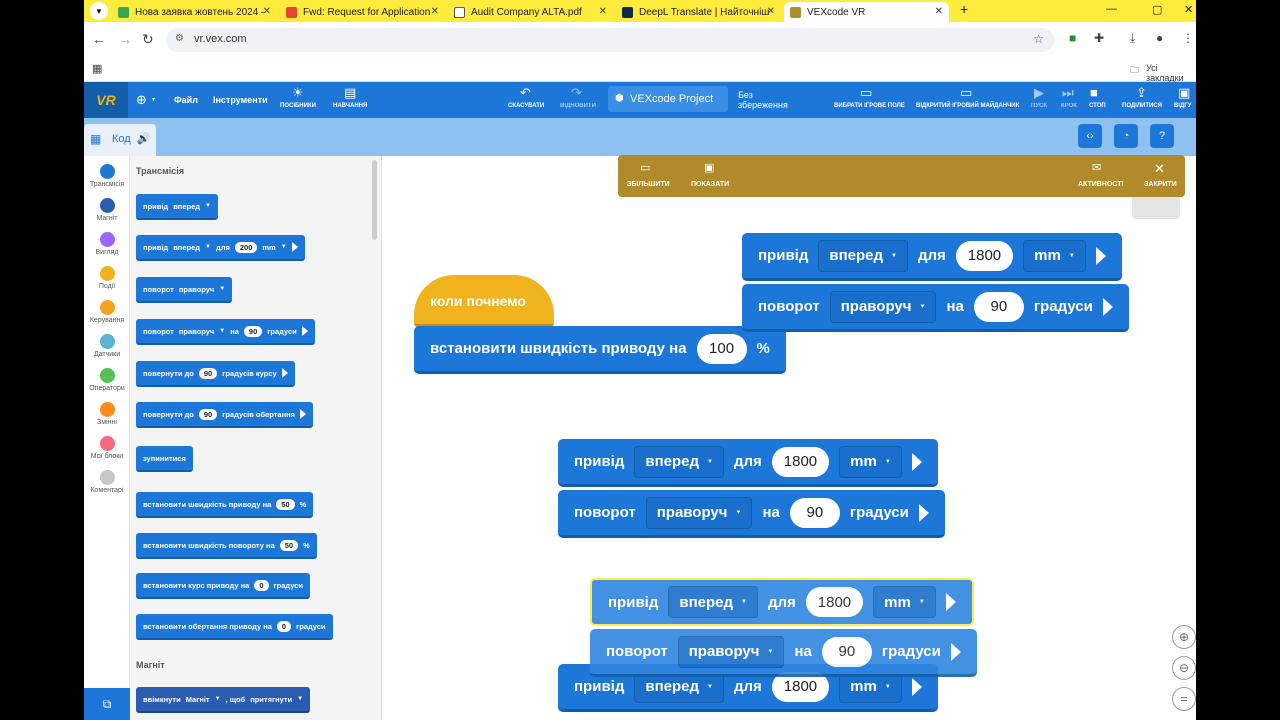 Image resolution: width=1280 pixels, height=720 pixels. I want to click on extension-icon: ■, so click(1072, 38).